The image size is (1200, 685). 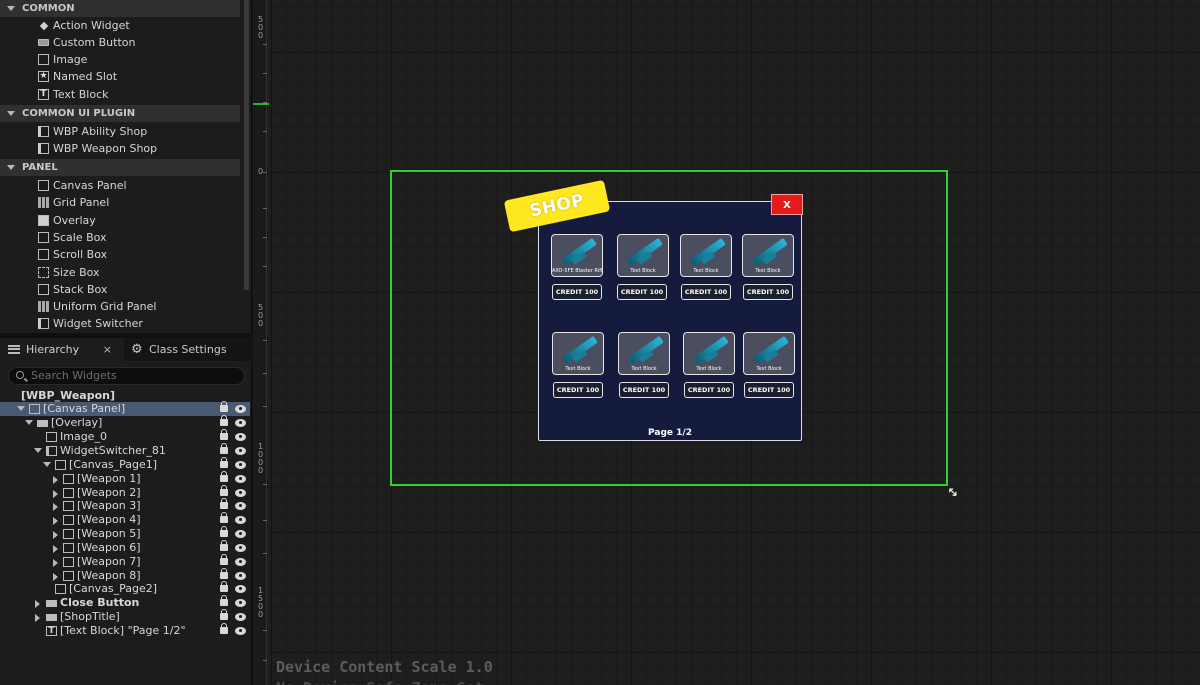 I want to click on tab-class-settings: ⚙ Class Settings, so click(x=190, y=349).